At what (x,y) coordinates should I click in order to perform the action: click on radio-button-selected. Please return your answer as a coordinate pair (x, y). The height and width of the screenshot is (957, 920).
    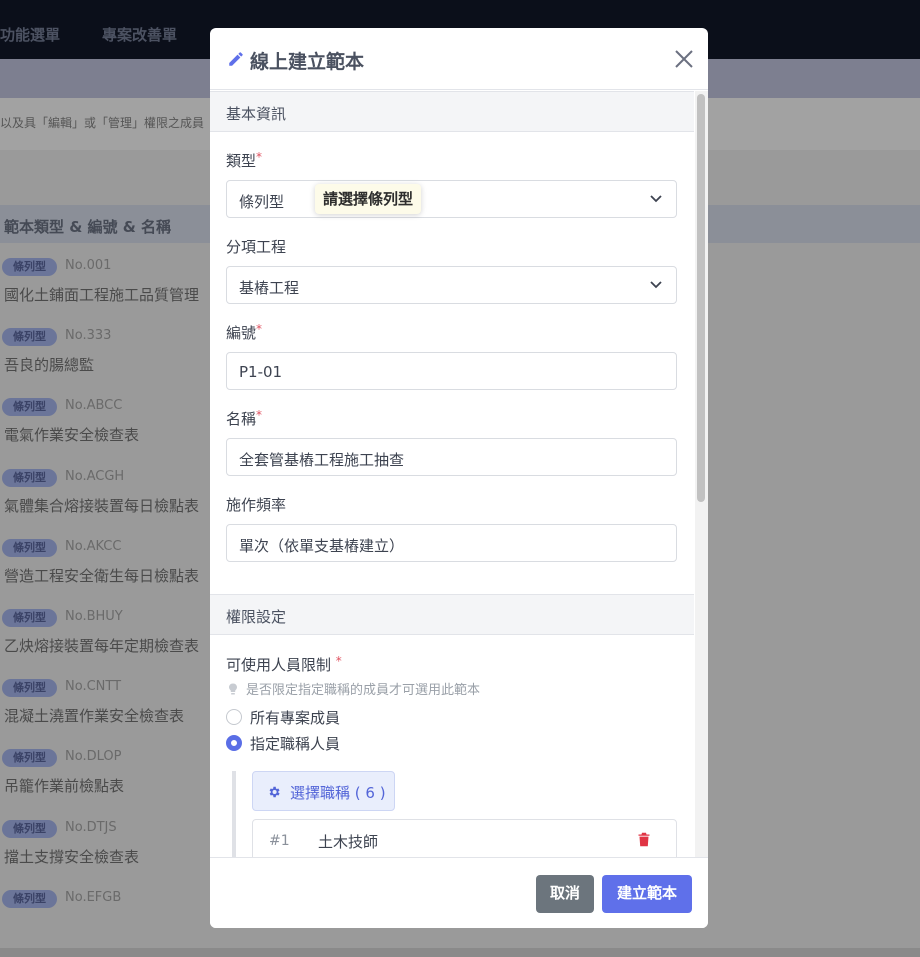
    Looking at the image, I should click on (234, 743).